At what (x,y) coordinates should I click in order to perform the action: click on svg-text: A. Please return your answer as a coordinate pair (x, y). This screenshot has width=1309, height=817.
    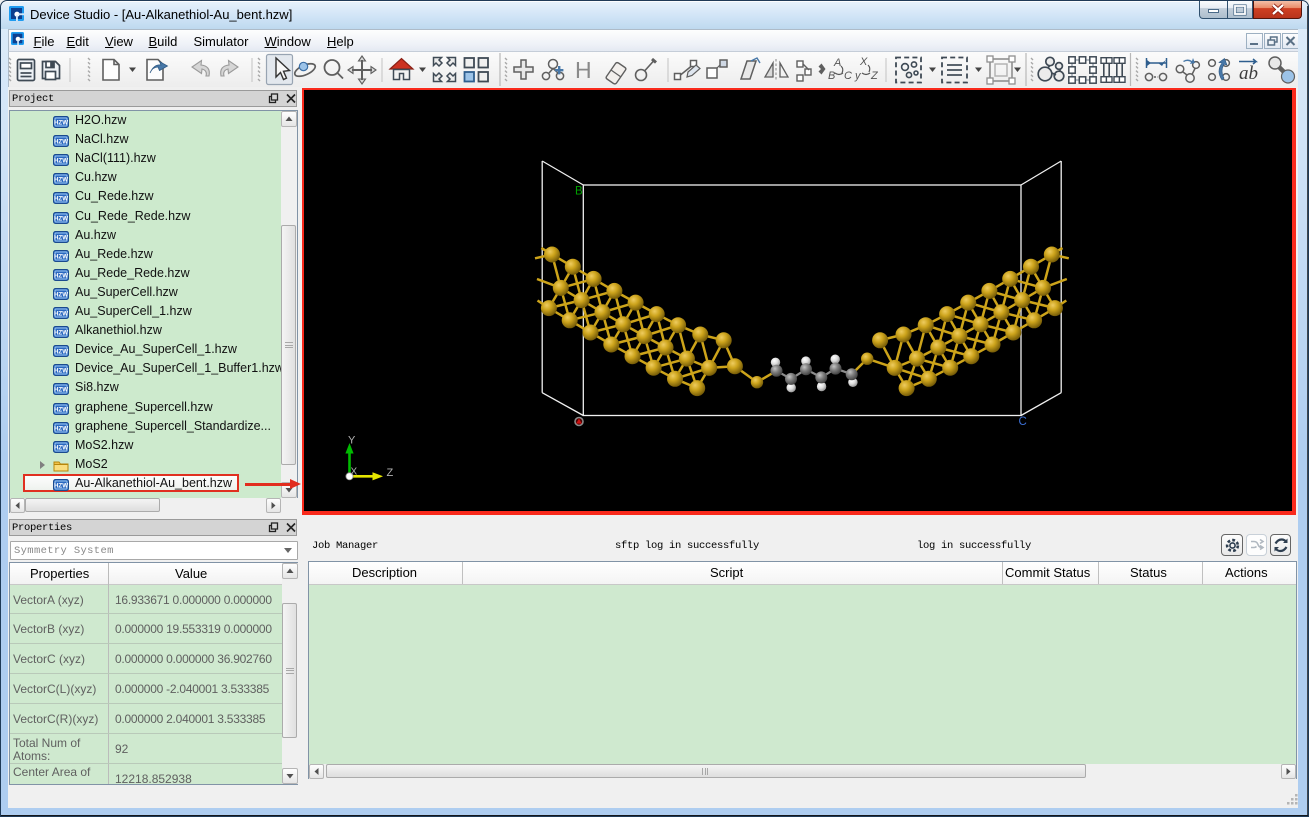
    Looking at the image, I should click on (837, 63).